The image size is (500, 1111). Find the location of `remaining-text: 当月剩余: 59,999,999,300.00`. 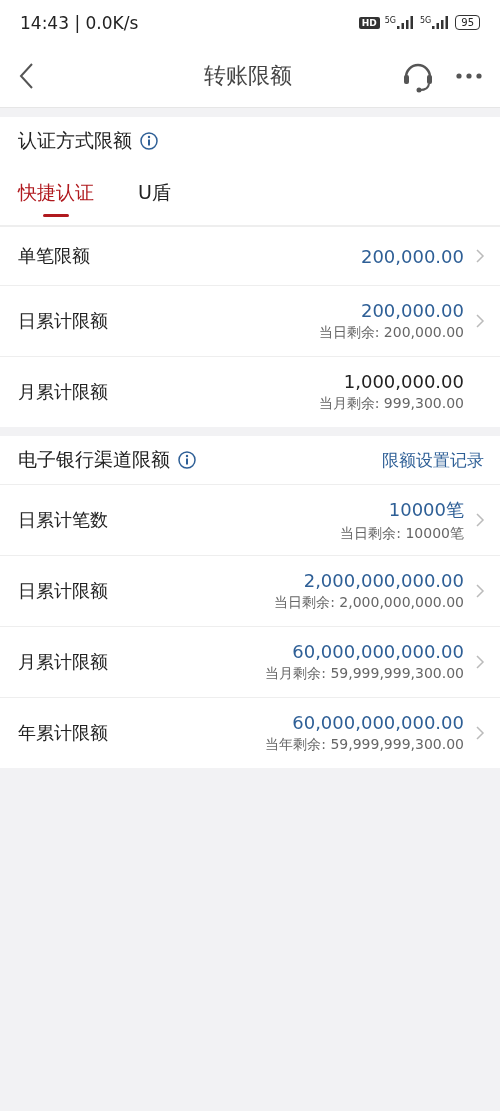

remaining-text: 当月剩余: 59,999,999,300.00 is located at coordinates (364, 674).